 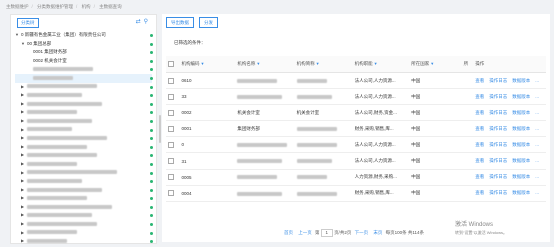 I want to click on first-page-link: 首页, so click(x=288, y=232).